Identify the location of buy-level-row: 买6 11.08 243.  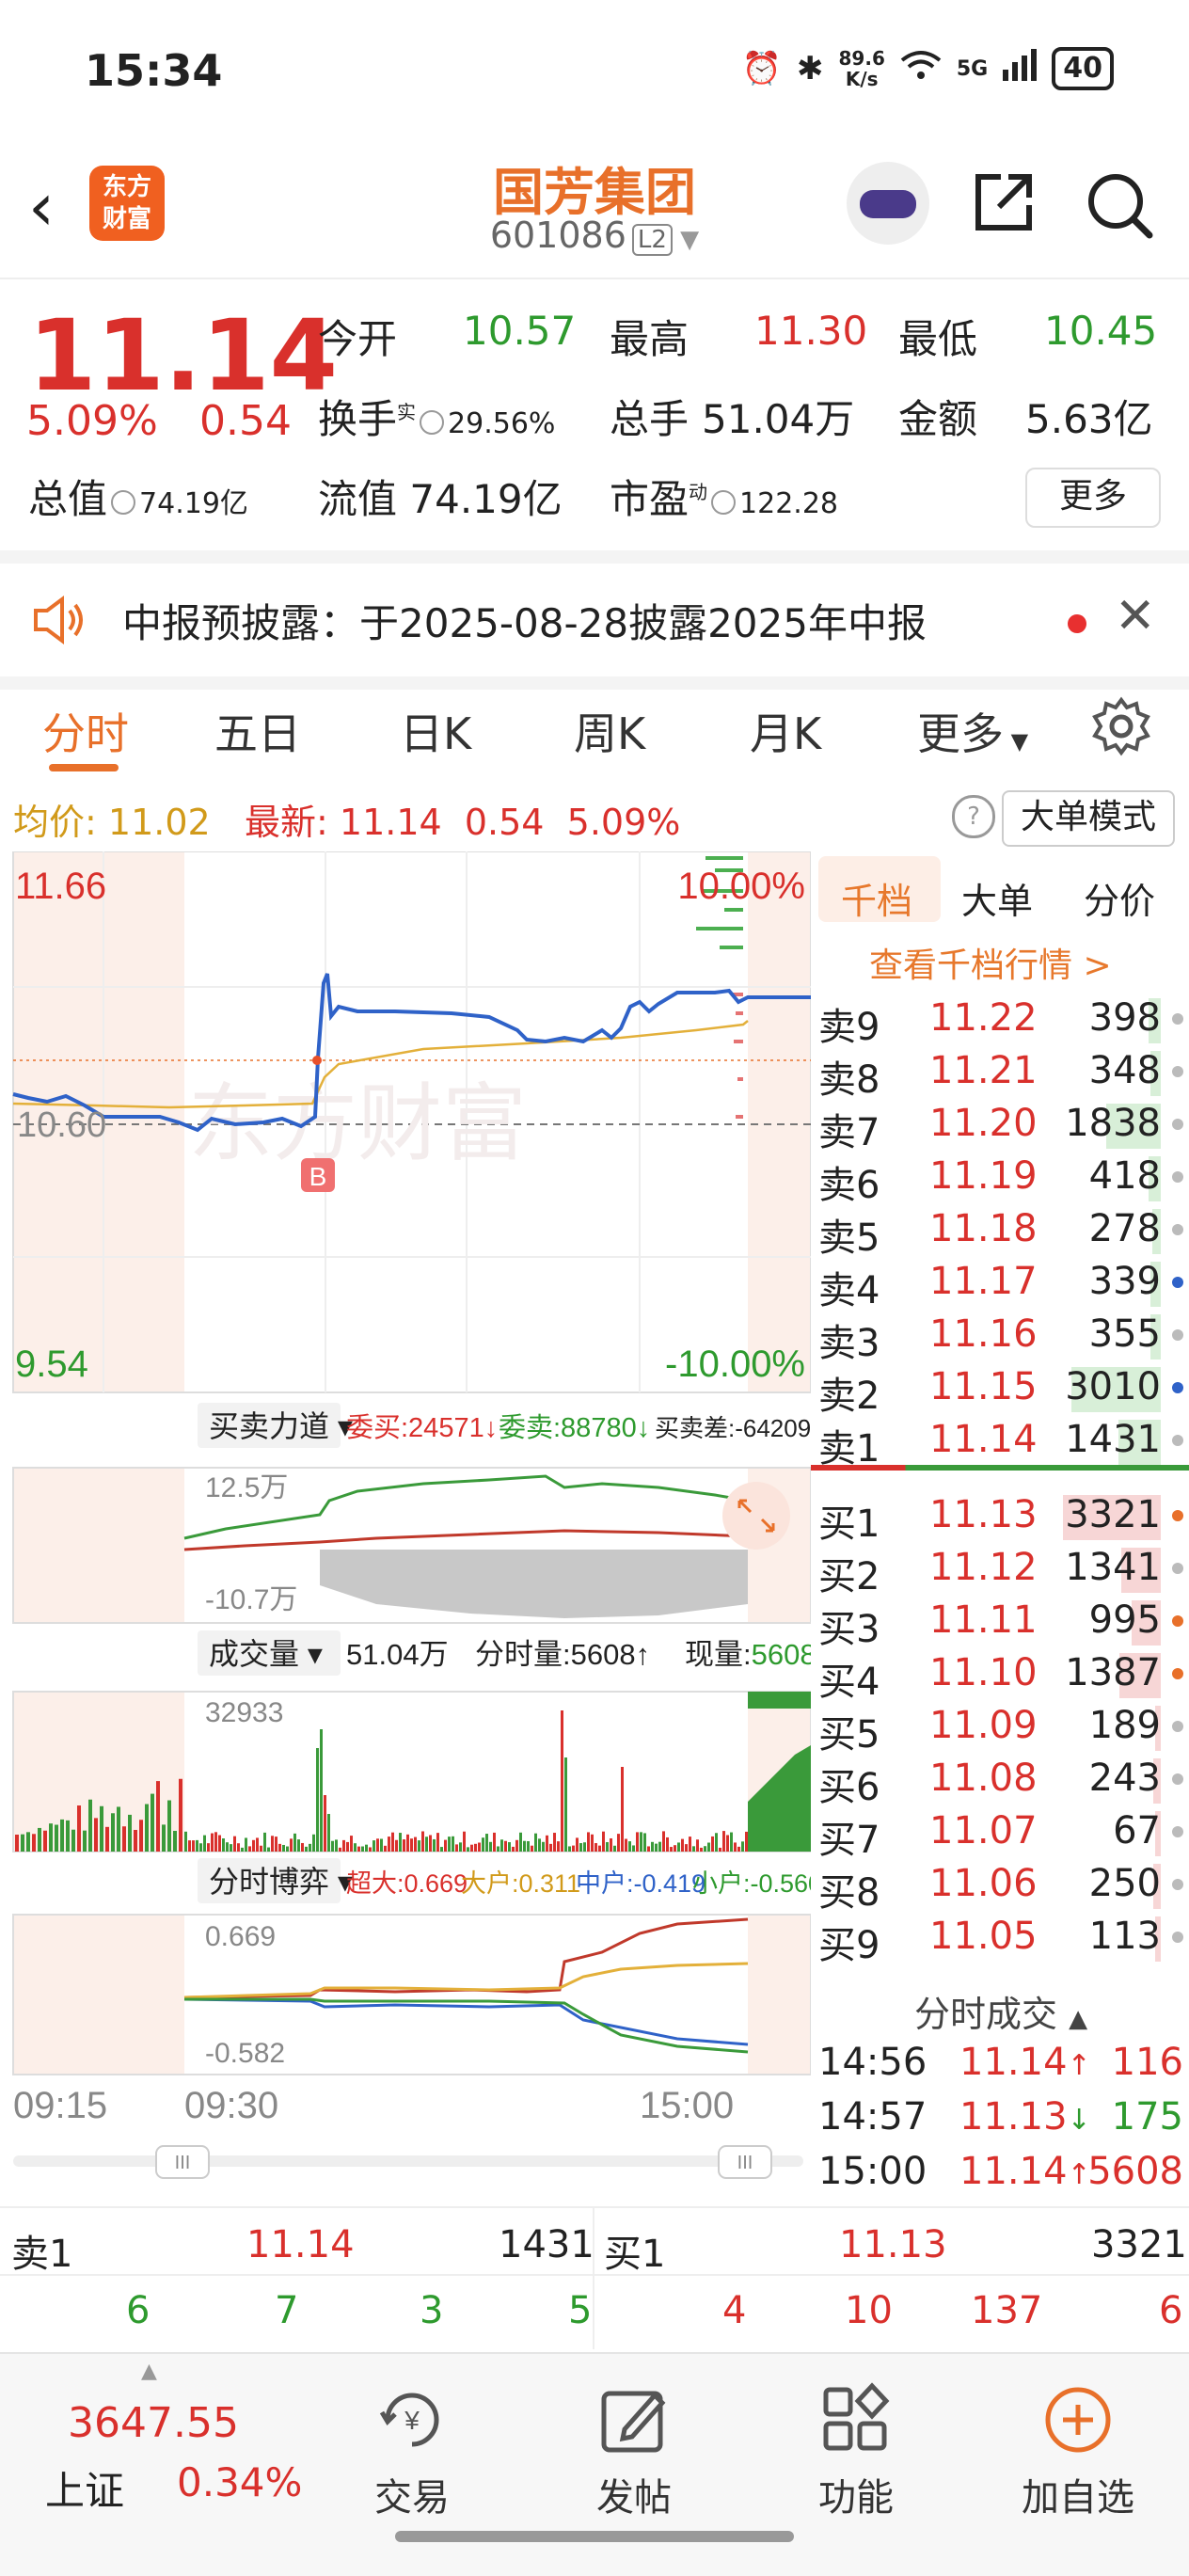
(1001, 1780).